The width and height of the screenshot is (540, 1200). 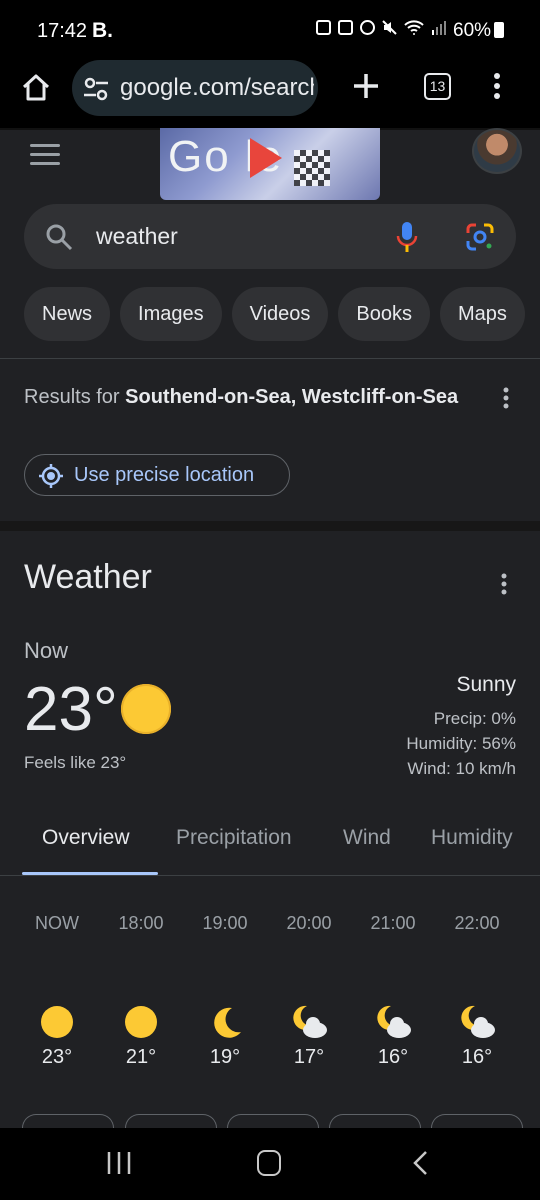 I want to click on signal-icon, so click(x=439, y=27).